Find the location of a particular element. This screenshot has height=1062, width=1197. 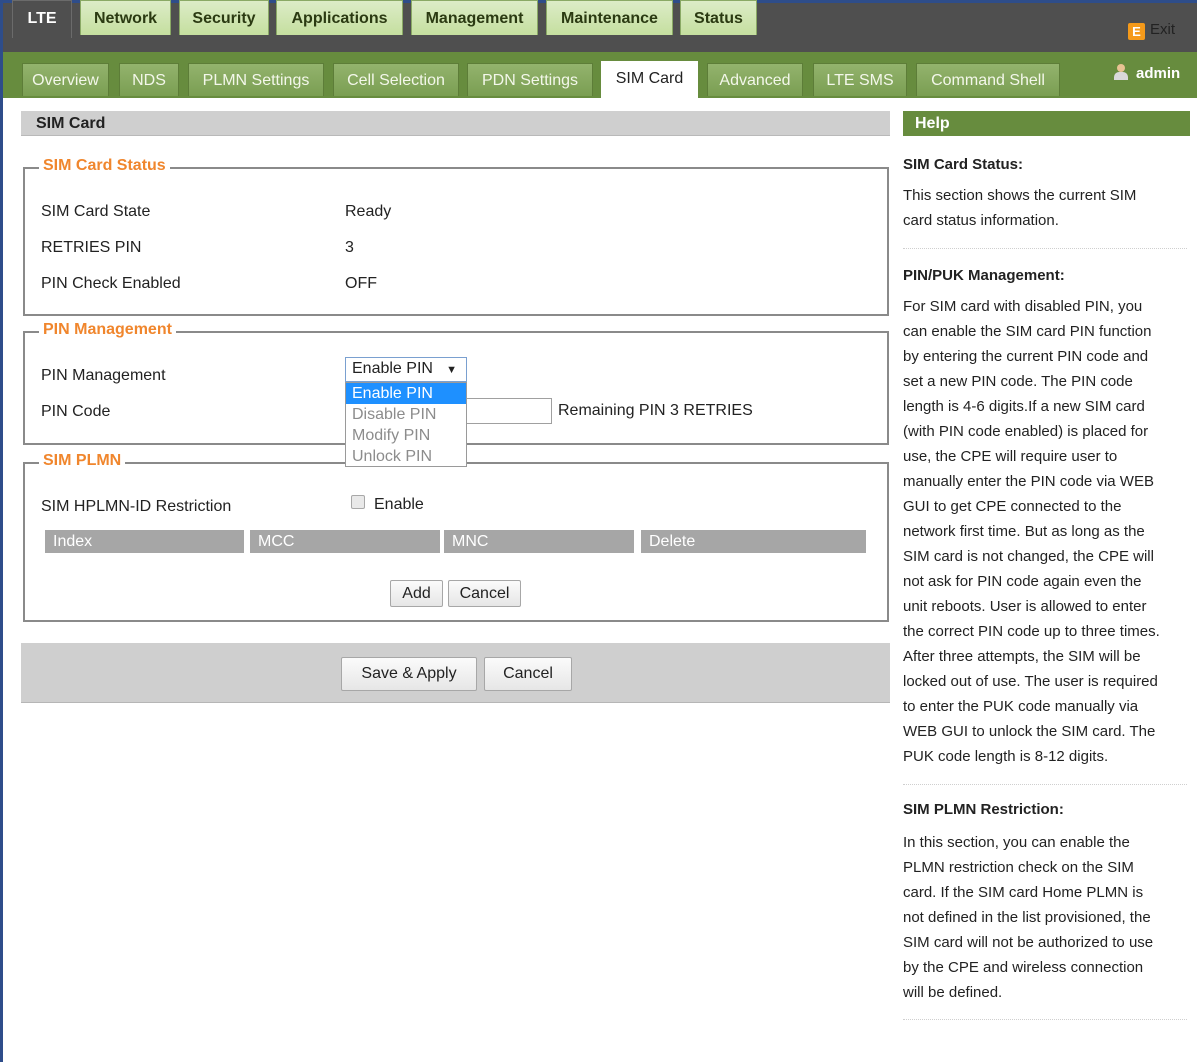

help-header: Help is located at coordinates (1046, 123).